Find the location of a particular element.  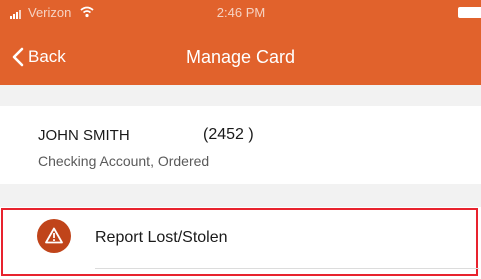

signal-bars-icon is located at coordinates (15, 14).